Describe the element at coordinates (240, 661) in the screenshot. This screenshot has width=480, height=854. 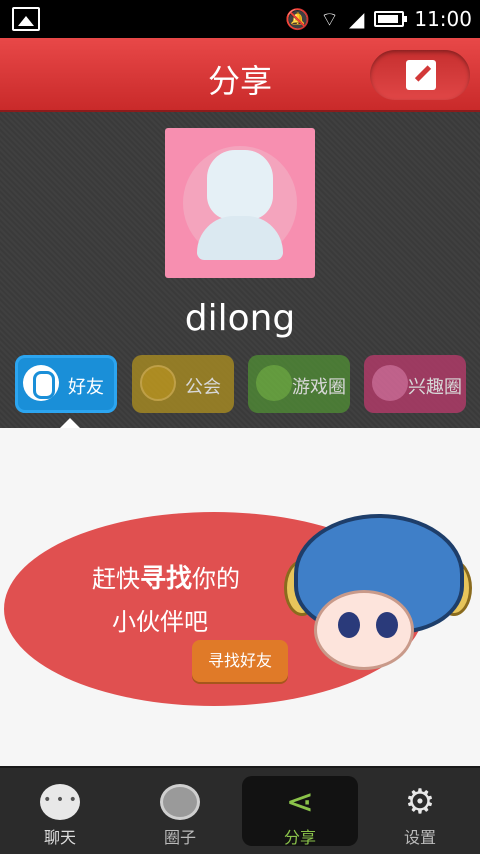
I see `find-friends-button: 寻找好友` at that location.